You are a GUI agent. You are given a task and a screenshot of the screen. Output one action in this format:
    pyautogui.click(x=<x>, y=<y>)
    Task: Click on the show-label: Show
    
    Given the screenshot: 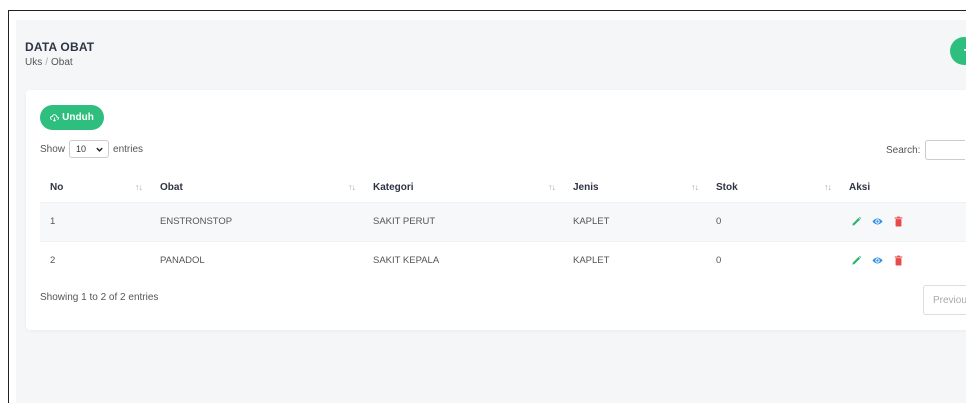 What is the action you would take?
    pyautogui.click(x=53, y=149)
    